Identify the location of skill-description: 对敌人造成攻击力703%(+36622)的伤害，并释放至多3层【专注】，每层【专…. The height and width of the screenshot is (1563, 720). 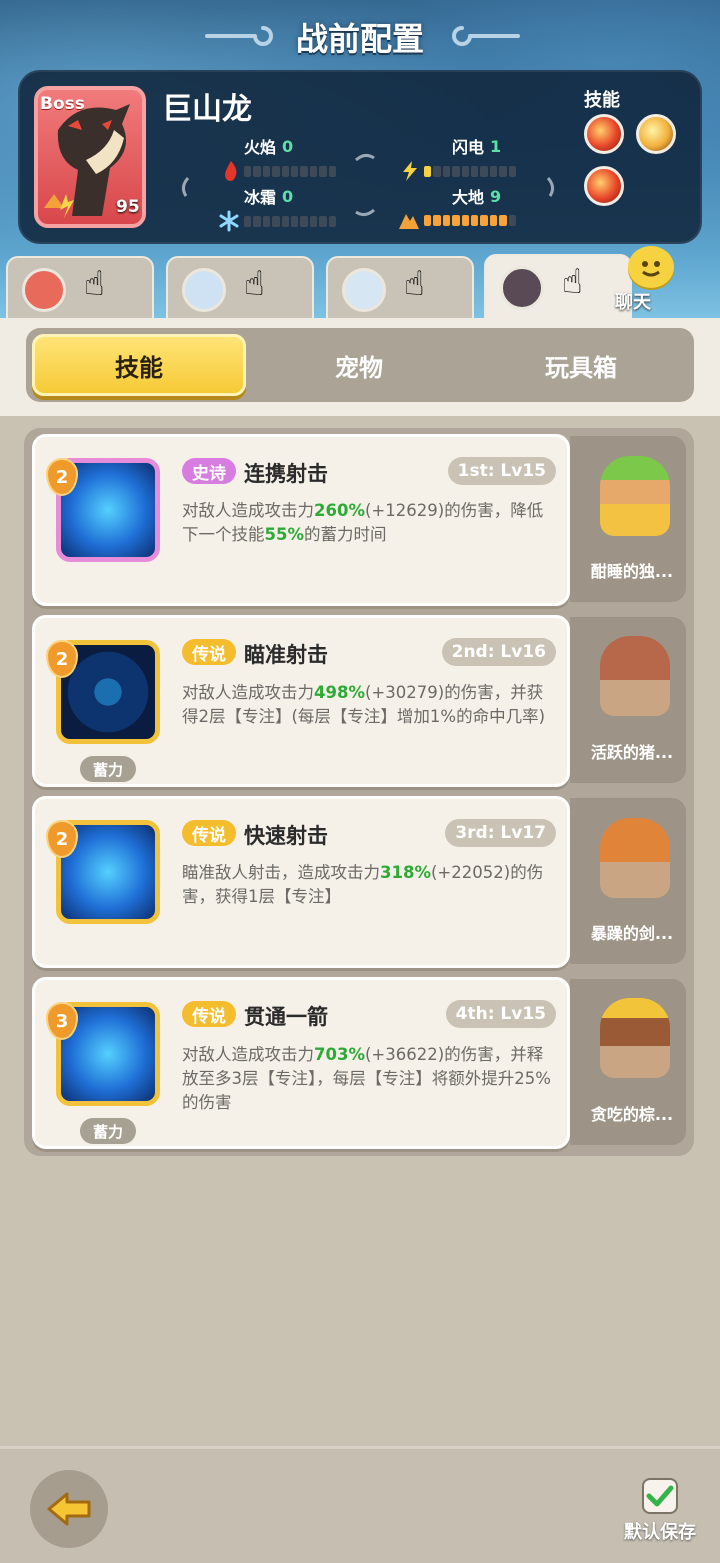
(366, 1078).